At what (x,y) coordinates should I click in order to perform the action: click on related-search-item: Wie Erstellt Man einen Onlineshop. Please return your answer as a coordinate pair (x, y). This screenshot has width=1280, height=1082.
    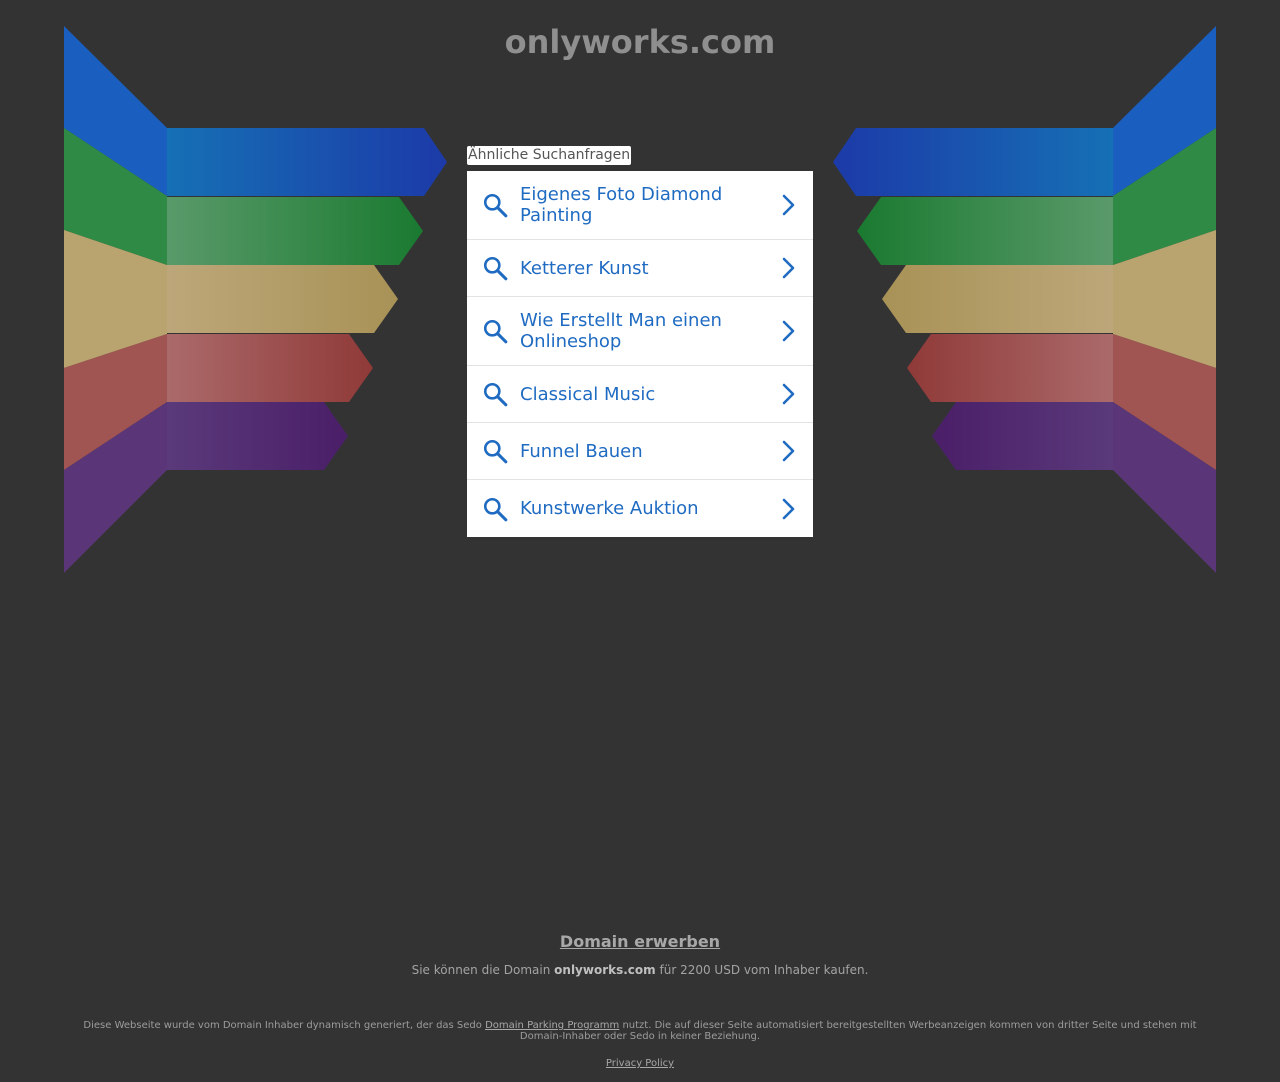
    Looking at the image, I should click on (640, 331).